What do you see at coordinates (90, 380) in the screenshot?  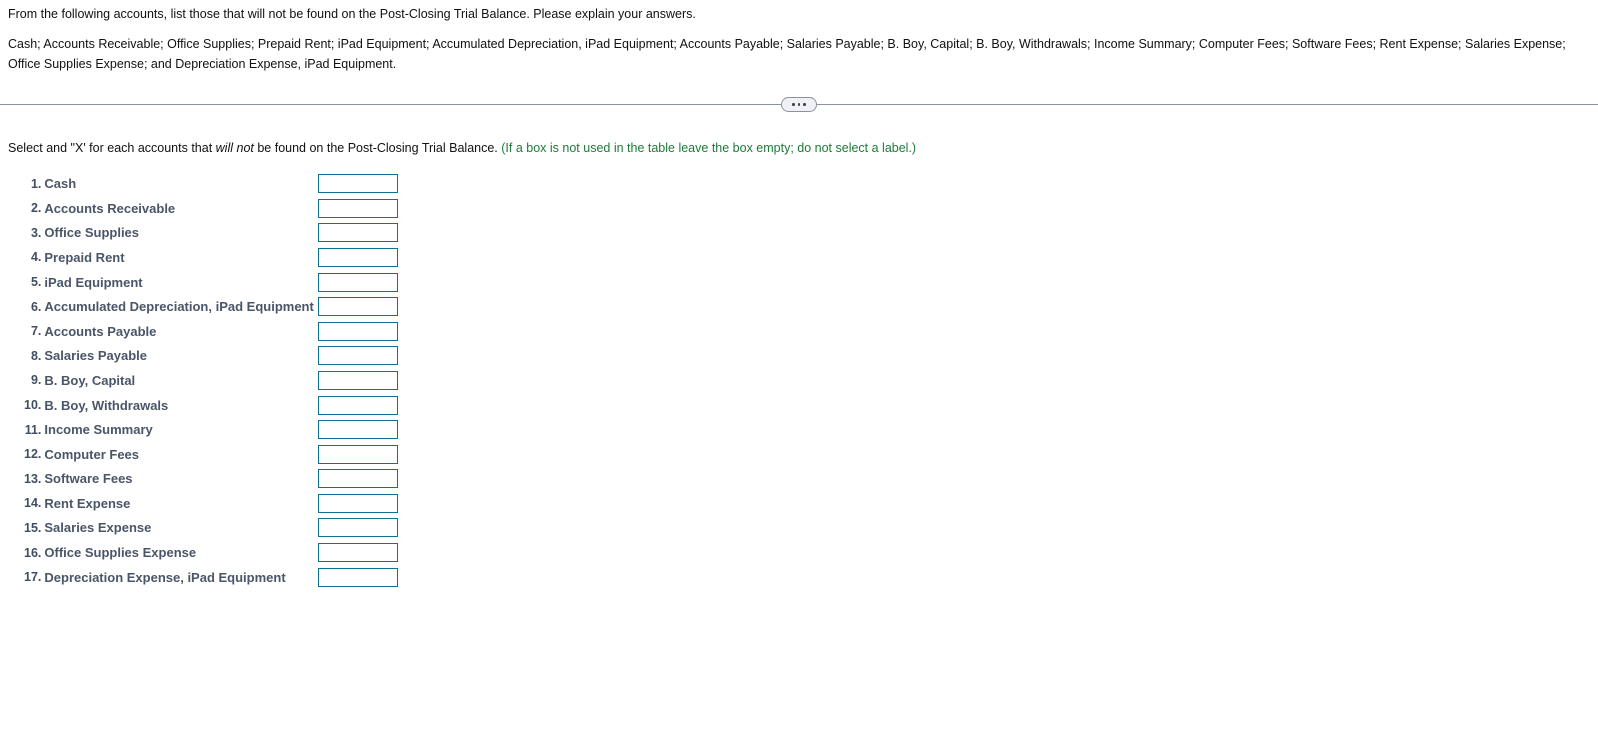 I see `account-label: B. Boy, Capital` at bounding box center [90, 380].